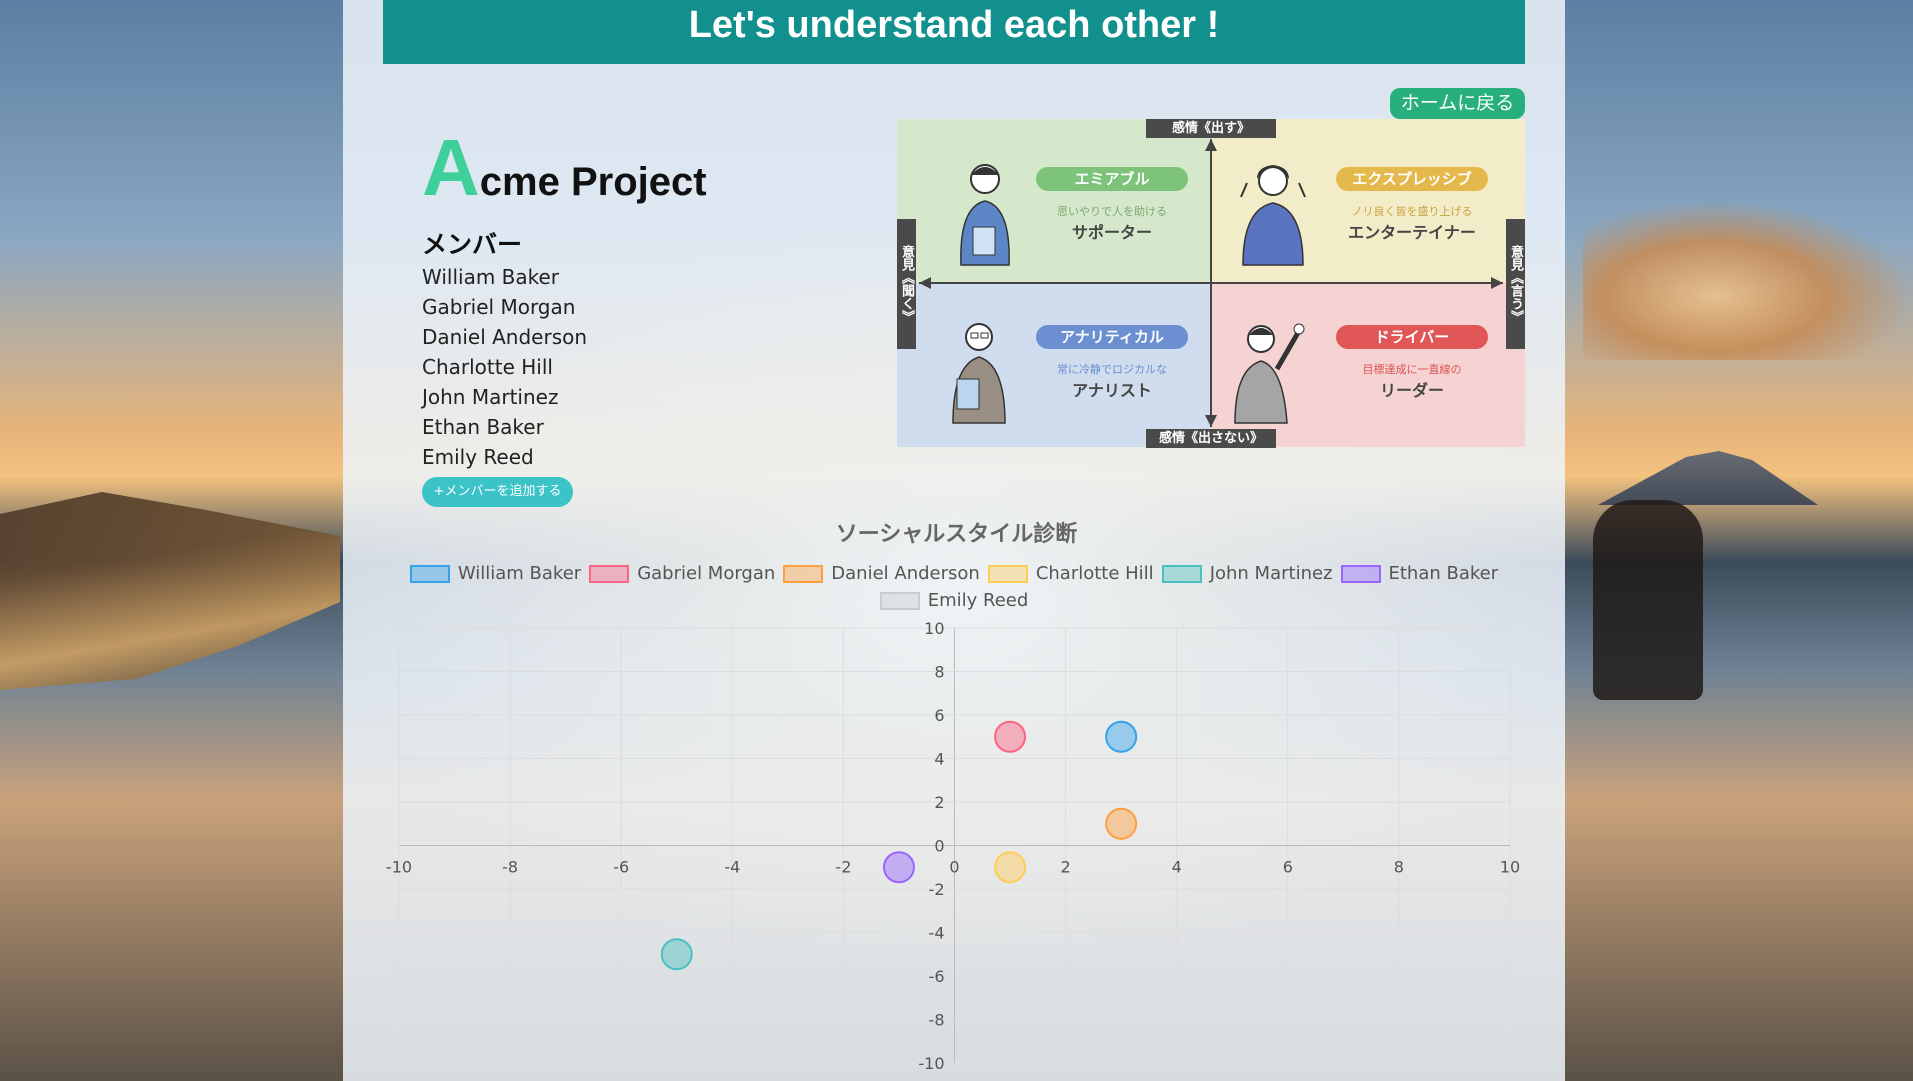 This screenshot has height=1081, width=1913. What do you see at coordinates (478, 457) in the screenshot?
I see `member-item: Emily Reed` at bounding box center [478, 457].